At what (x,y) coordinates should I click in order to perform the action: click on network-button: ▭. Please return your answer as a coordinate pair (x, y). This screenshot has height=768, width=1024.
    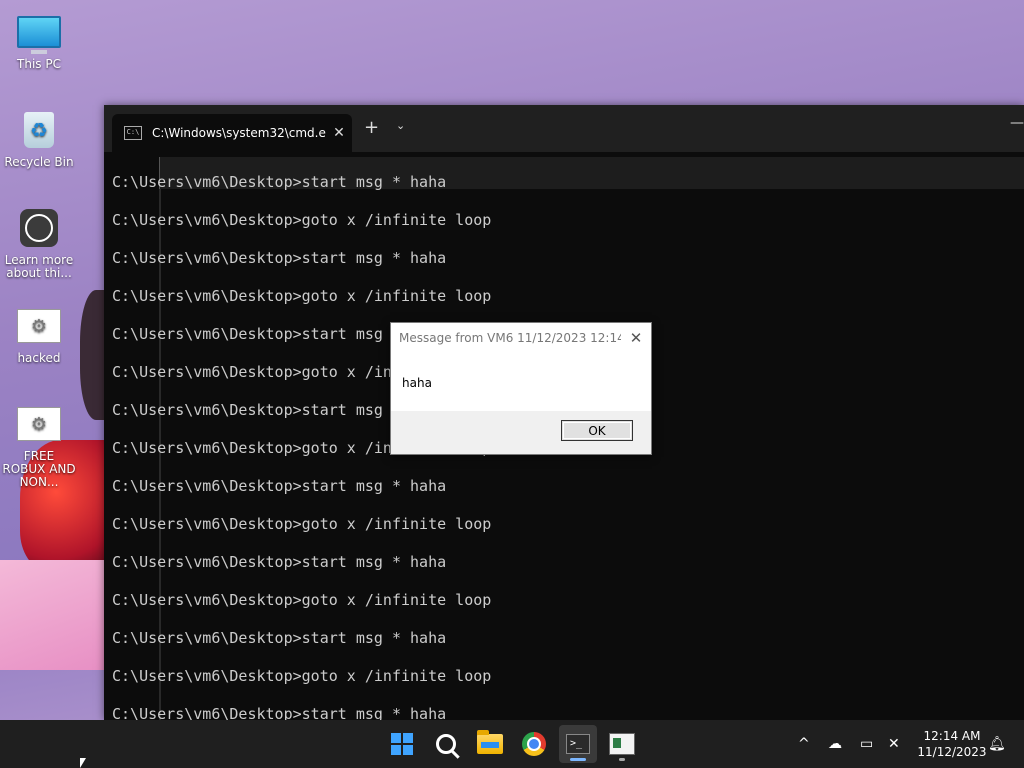
    Looking at the image, I should click on (866, 744).